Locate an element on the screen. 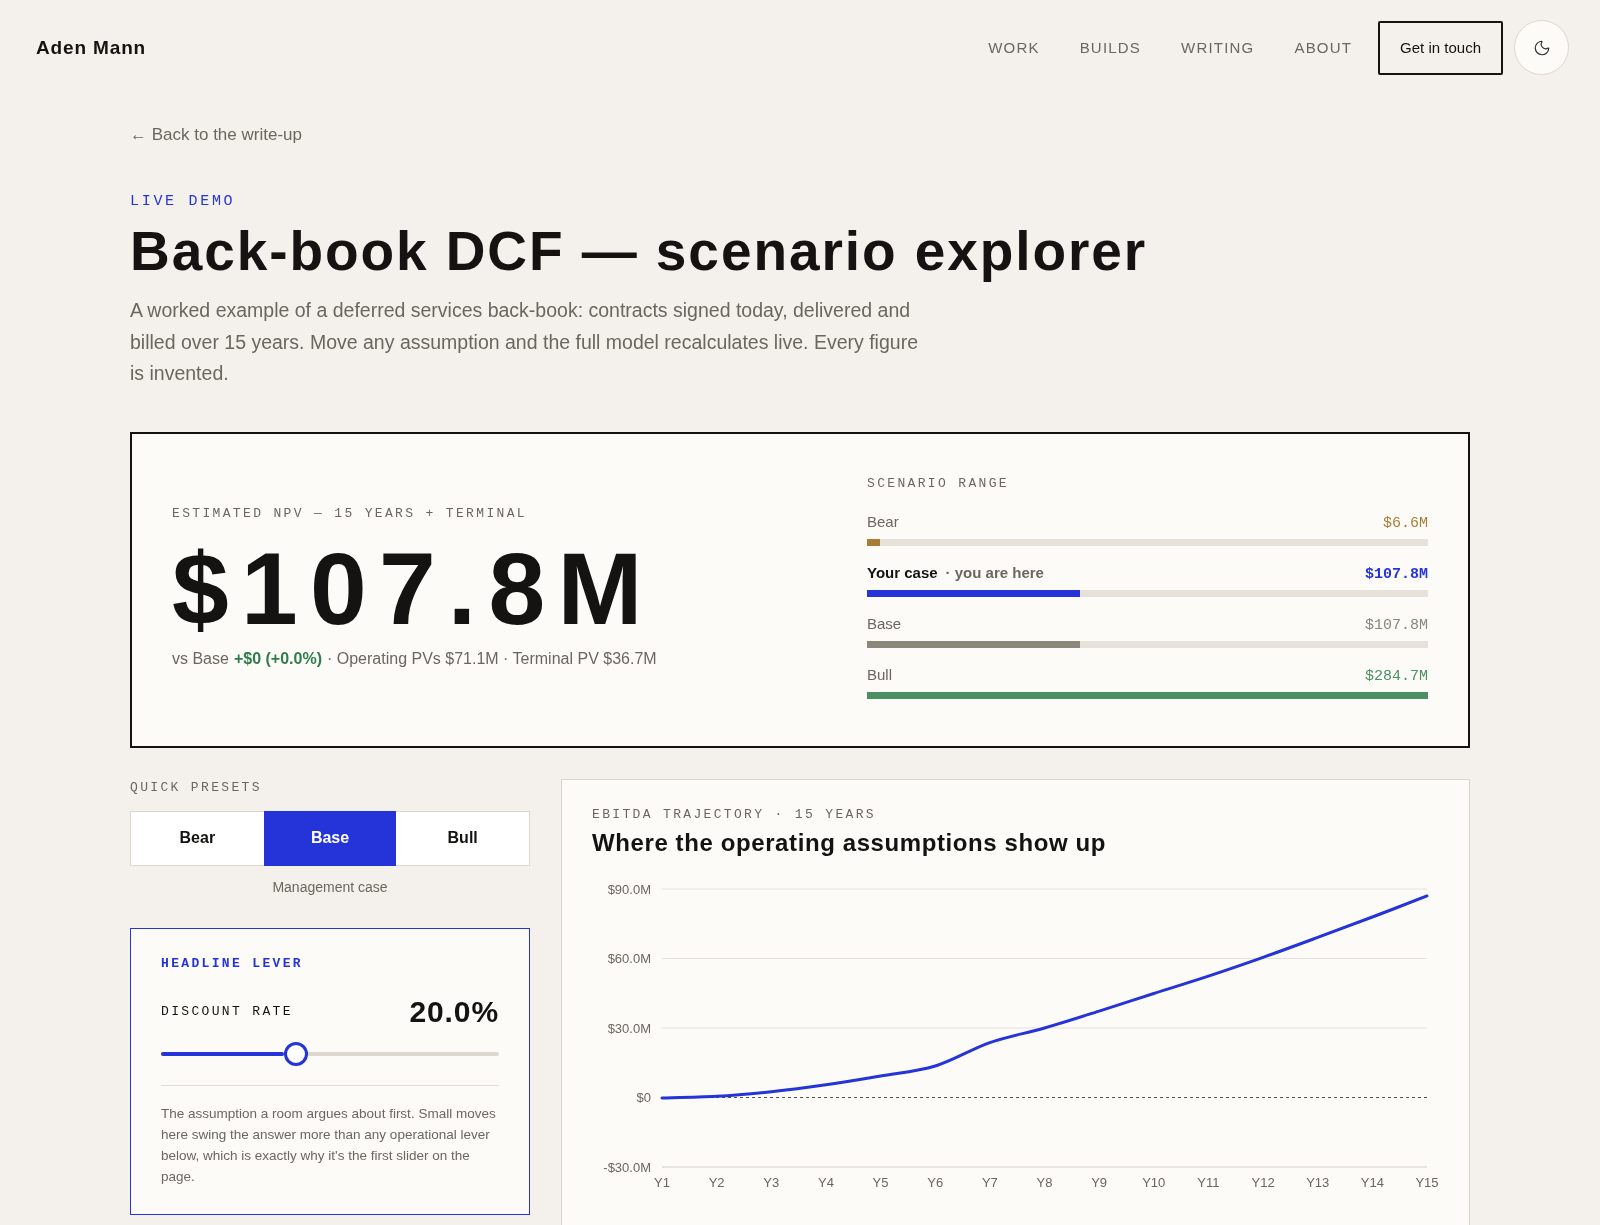 This screenshot has height=1225, width=1600. nav-link: BUILDS is located at coordinates (1110, 47).